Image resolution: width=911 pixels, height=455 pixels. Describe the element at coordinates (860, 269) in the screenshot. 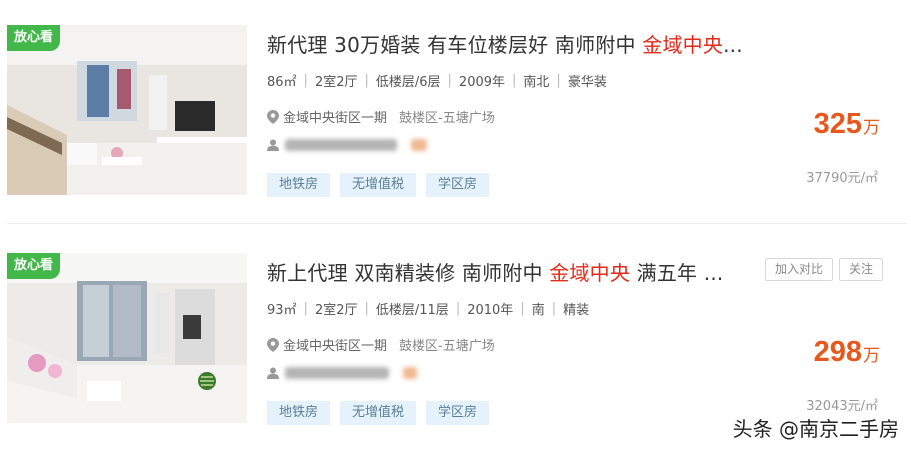

I see `follow-button: 关注` at that location.